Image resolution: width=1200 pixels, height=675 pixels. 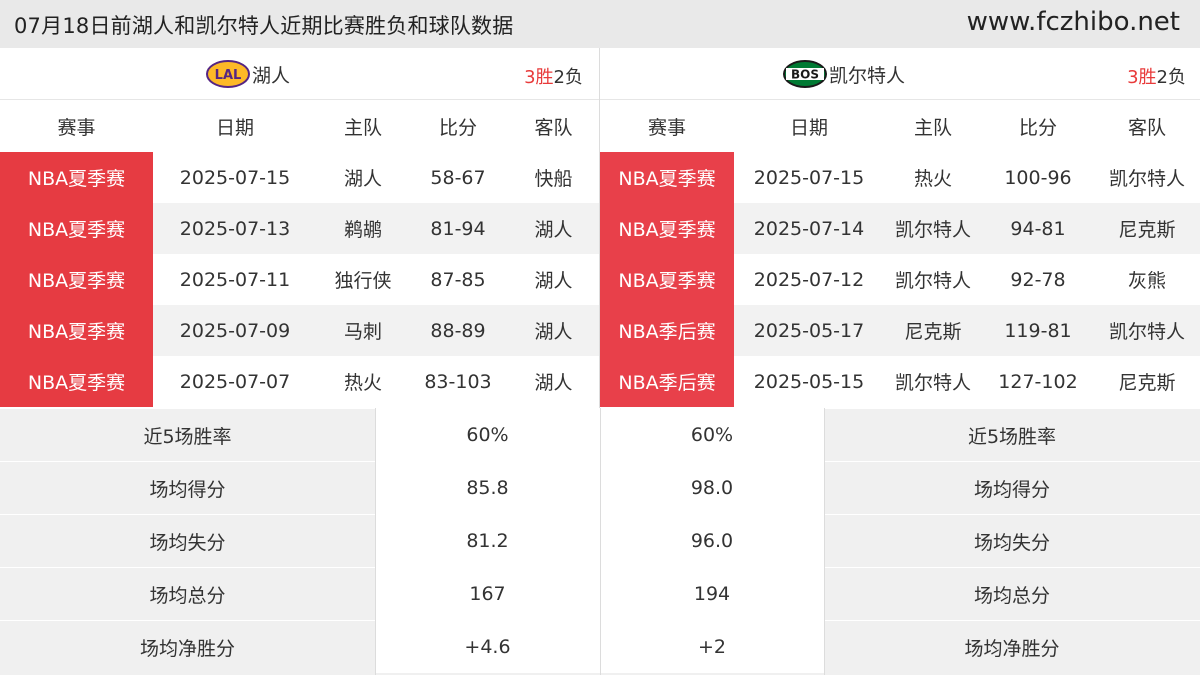 What do you see at coordinates (271, 75) in the screenshot?
I see `team-name-lakers: 湖人` at bounding box center [271, 75].